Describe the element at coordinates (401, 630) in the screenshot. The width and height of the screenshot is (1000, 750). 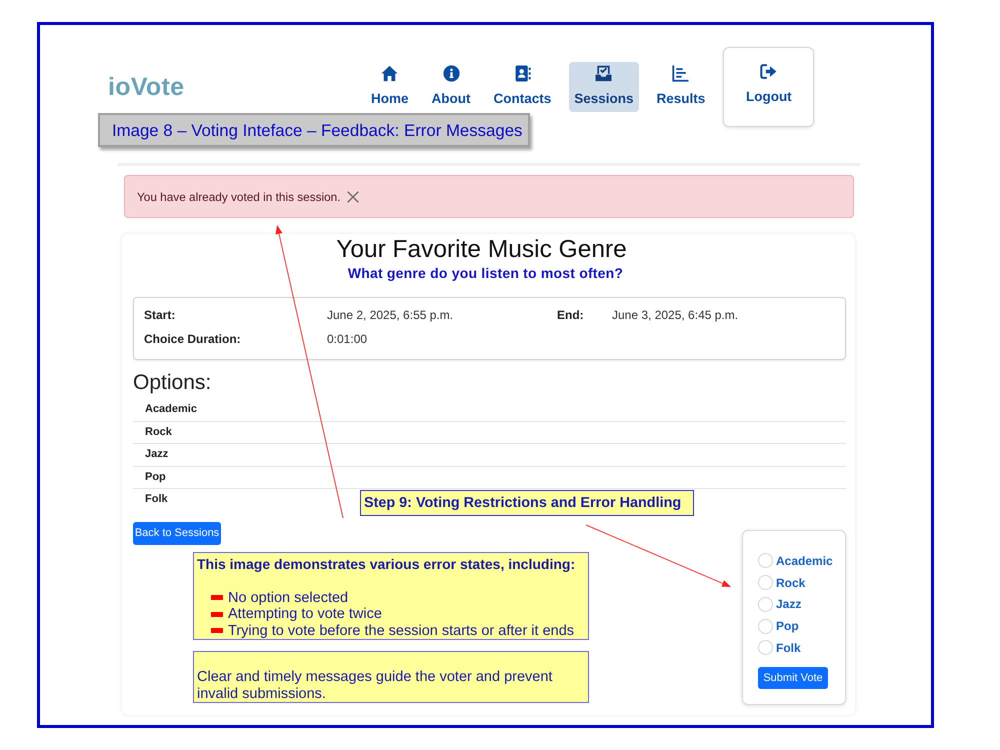
I see `list-item-text: Trying to vote before the session starts or after it ends` at that location.